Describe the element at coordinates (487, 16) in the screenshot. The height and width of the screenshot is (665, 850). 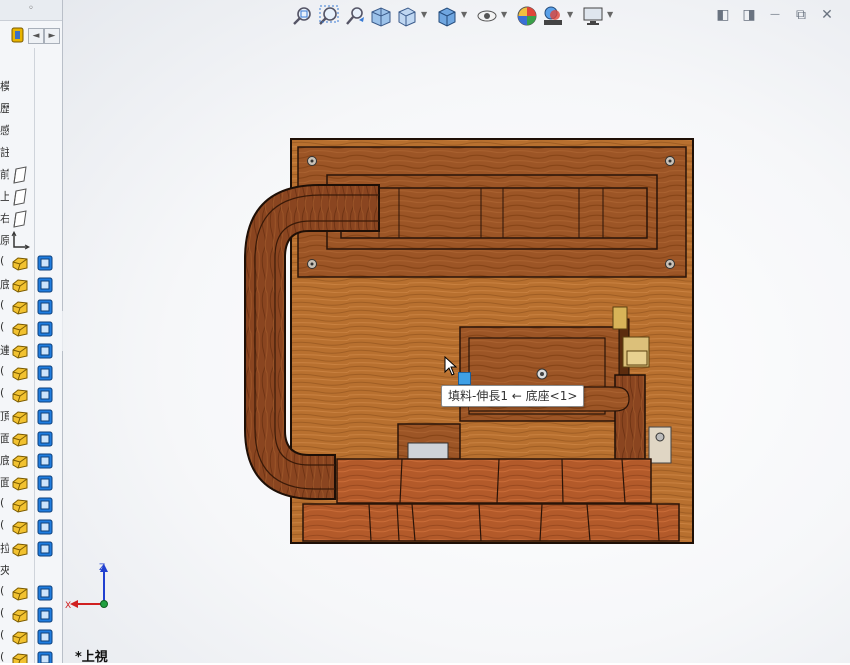
I see `hide-show-icon` at that location.